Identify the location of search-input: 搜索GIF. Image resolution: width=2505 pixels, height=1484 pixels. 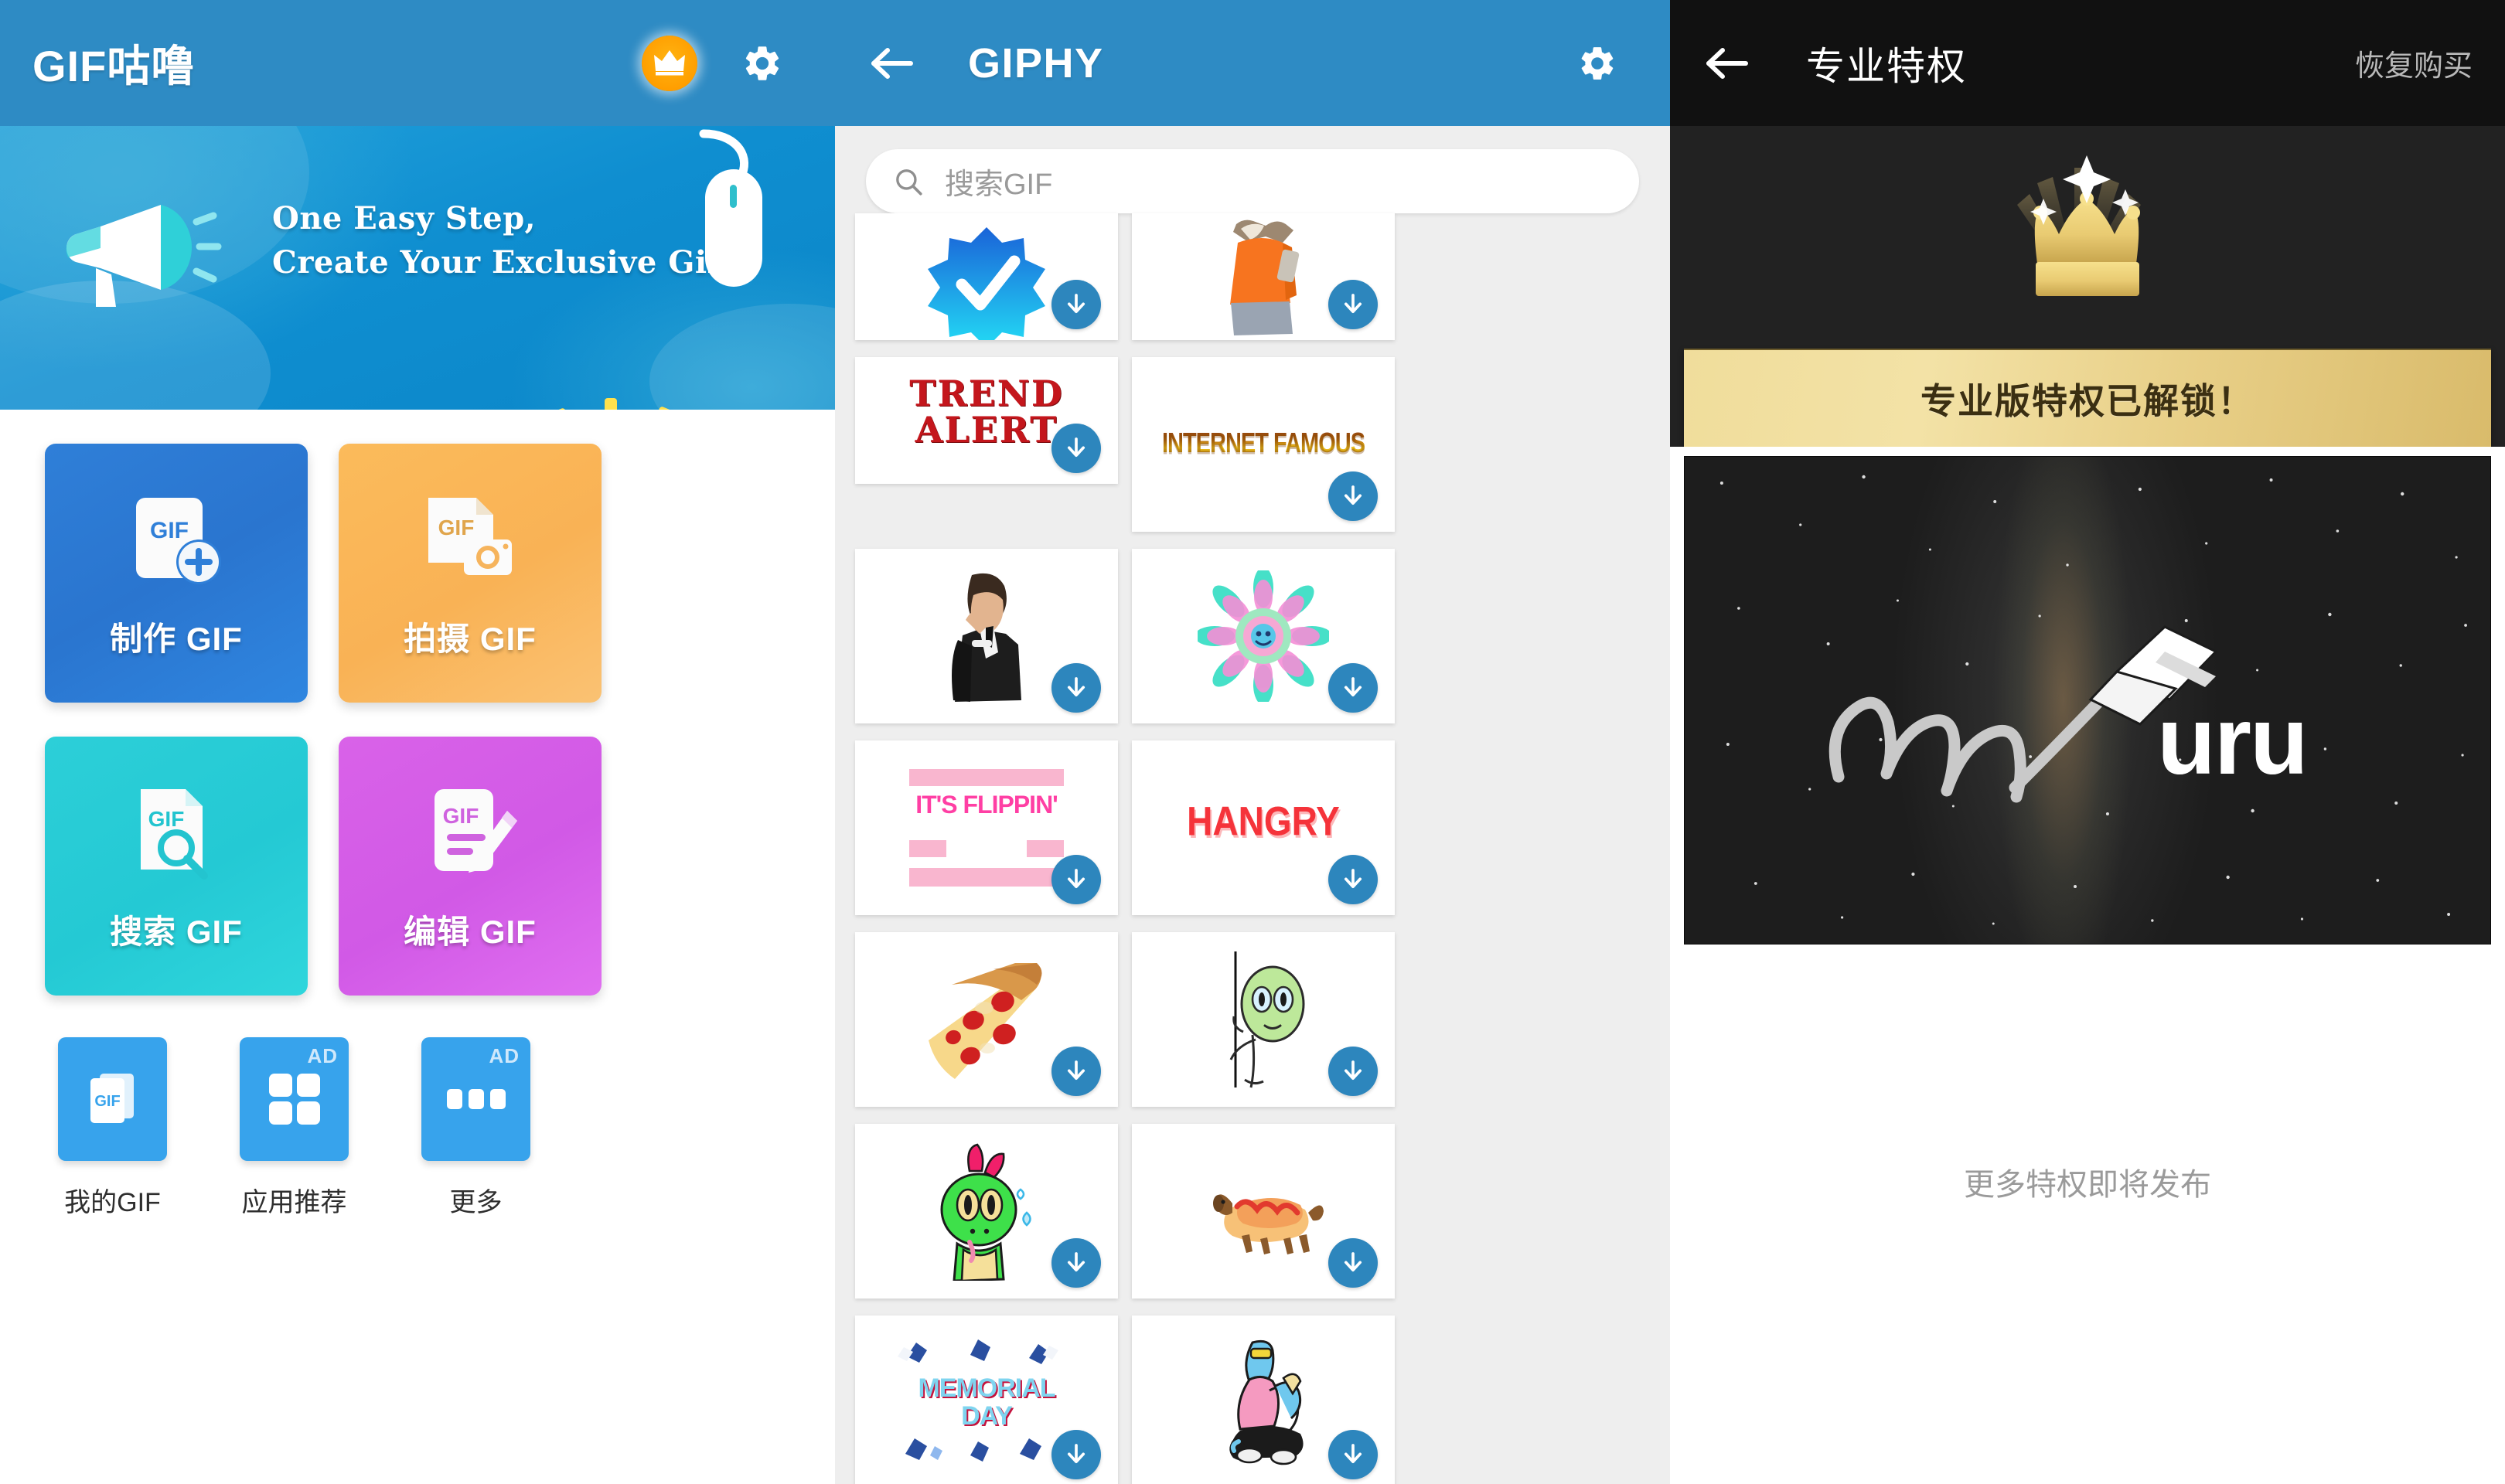
(1252, 181).